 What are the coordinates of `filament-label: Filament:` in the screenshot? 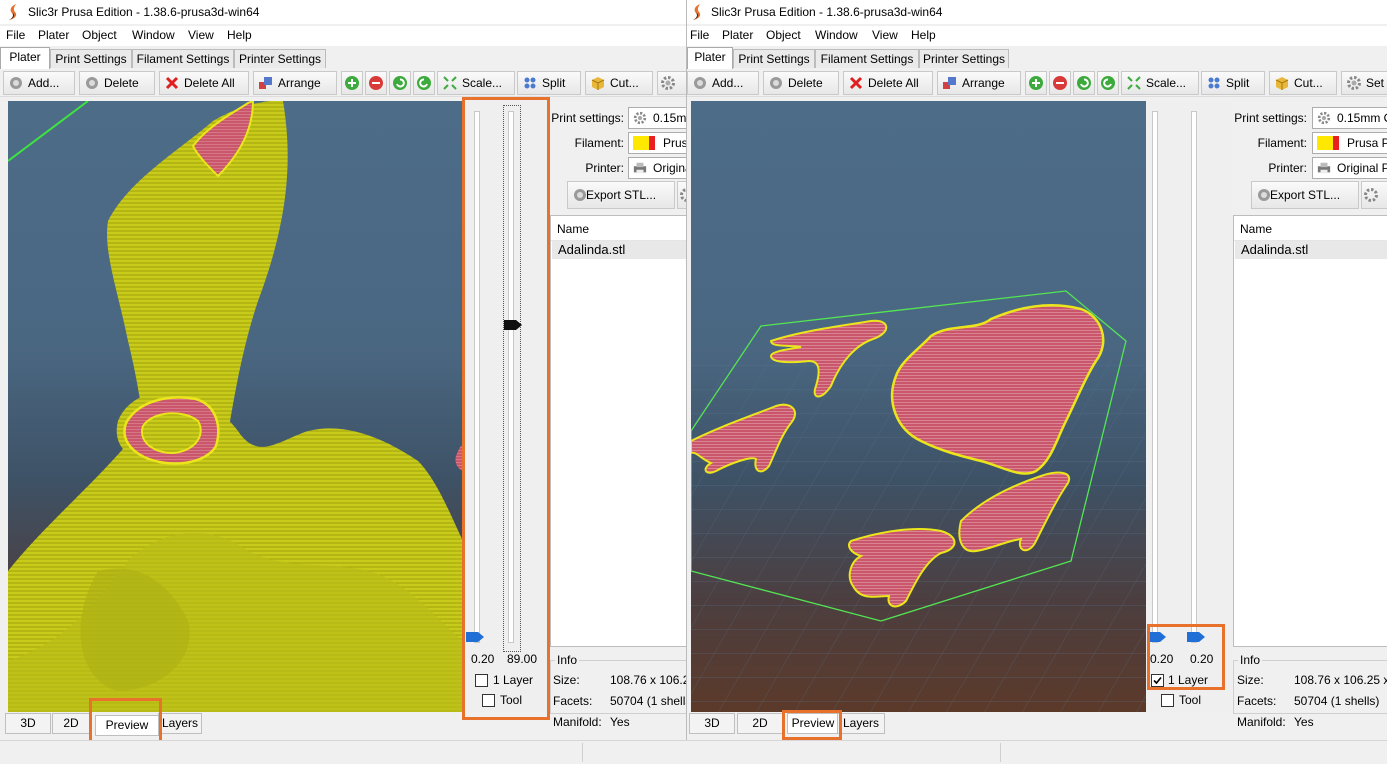 It's located at (1282, 143).